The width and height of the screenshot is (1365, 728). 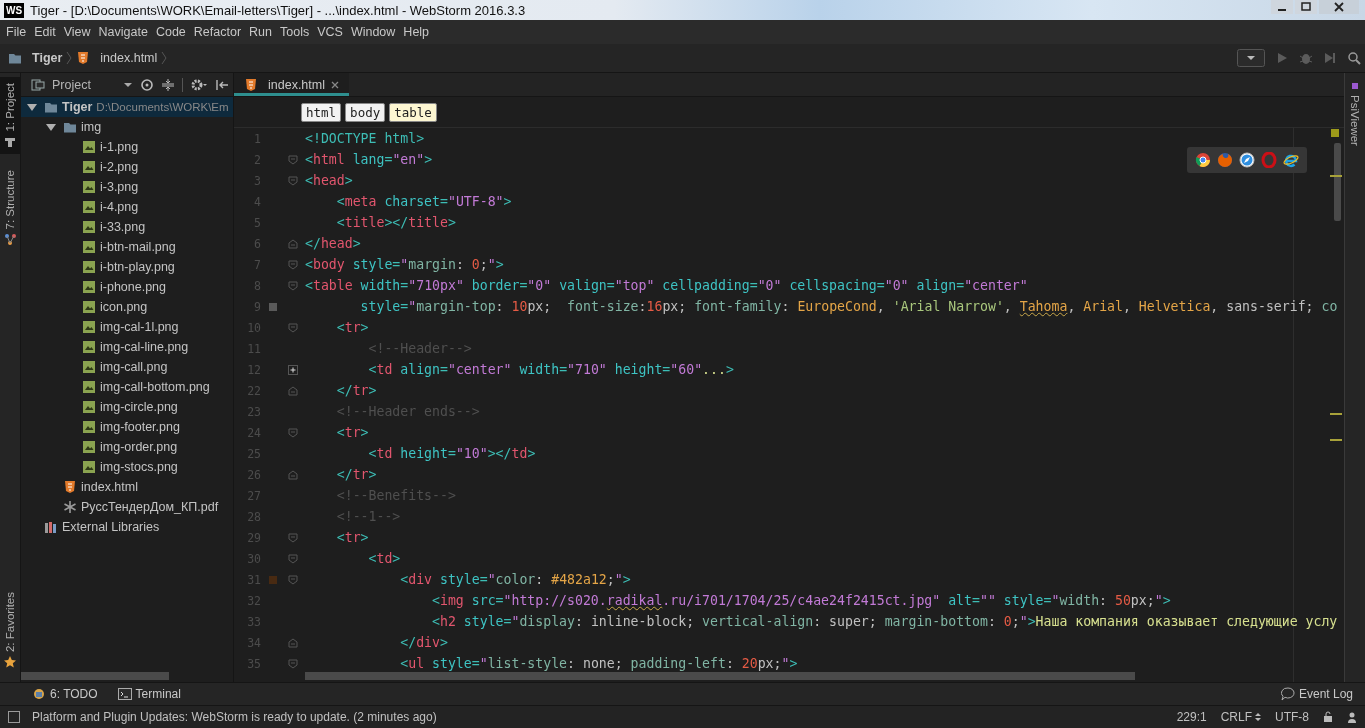 What do you see at coordinates (65, 694) in the screenshot?
I see `tool-window-tab: 6: TODO` at bounding box center [65, 694].